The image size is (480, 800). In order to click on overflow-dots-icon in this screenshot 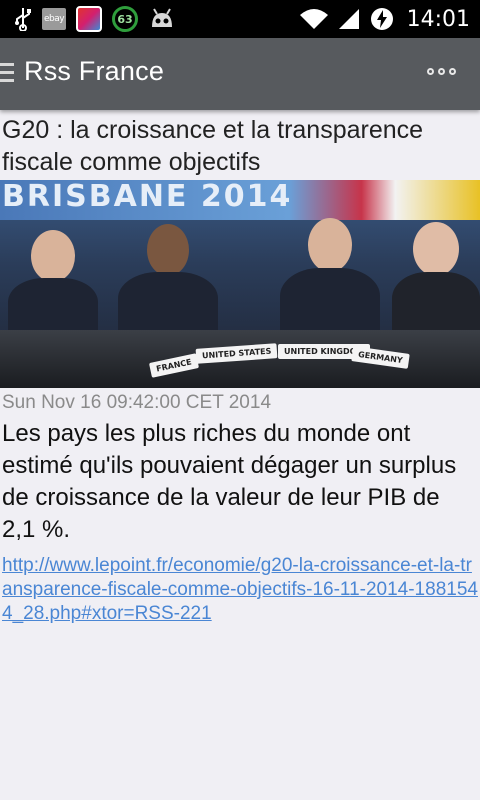, I will do `click(441, 71)`.